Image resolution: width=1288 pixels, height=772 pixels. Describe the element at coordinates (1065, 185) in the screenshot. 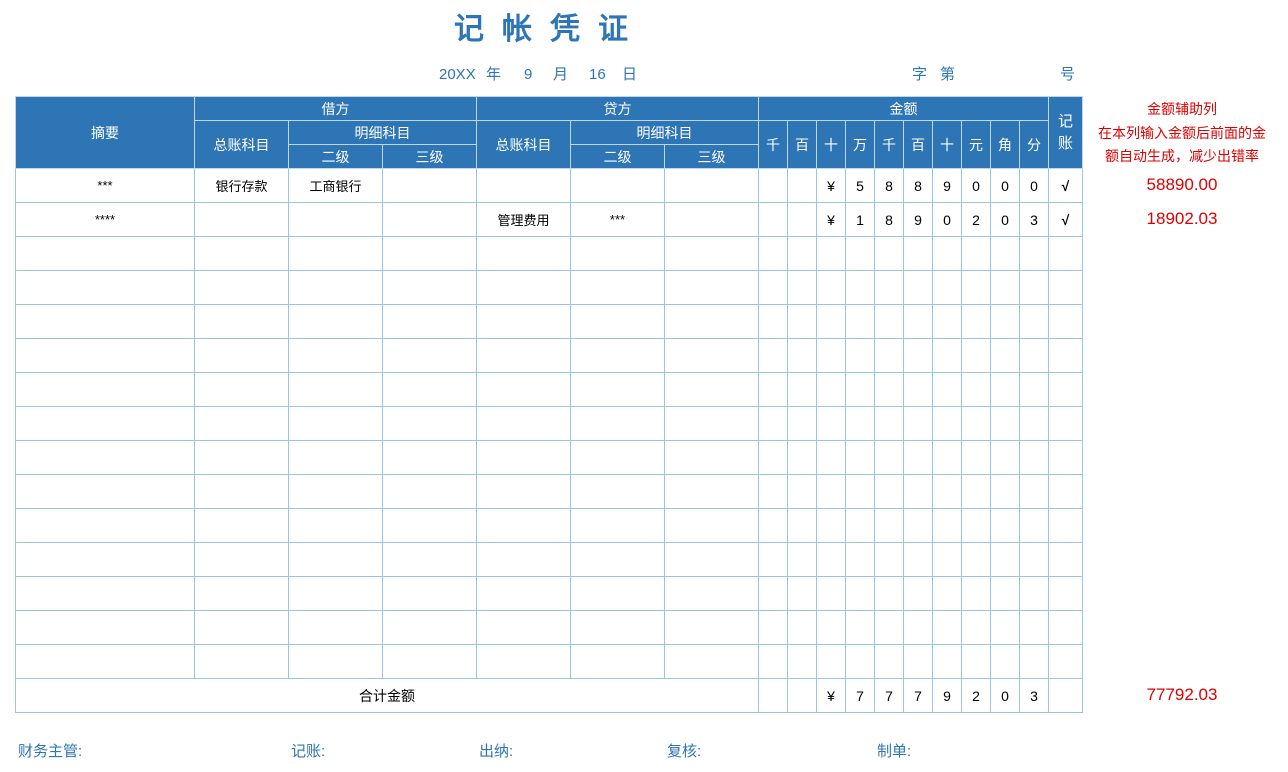

I see `cell-posted-mark: √` at that location.